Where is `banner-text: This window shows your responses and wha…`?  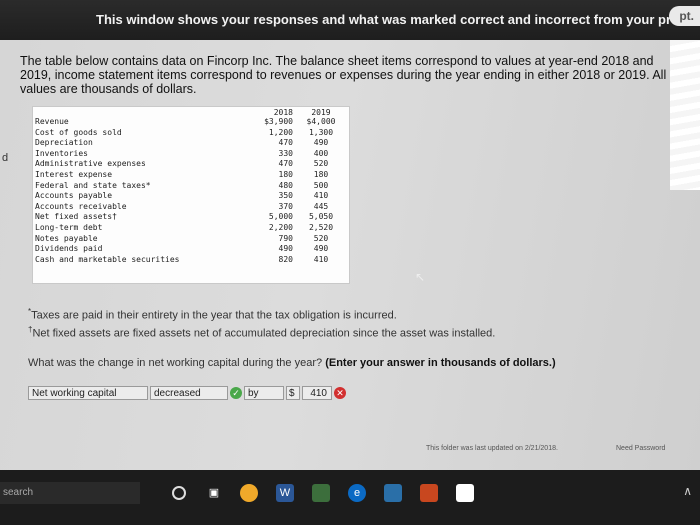 banner-text: This window shows your responses and wha… is located at coordinates (398, 19).